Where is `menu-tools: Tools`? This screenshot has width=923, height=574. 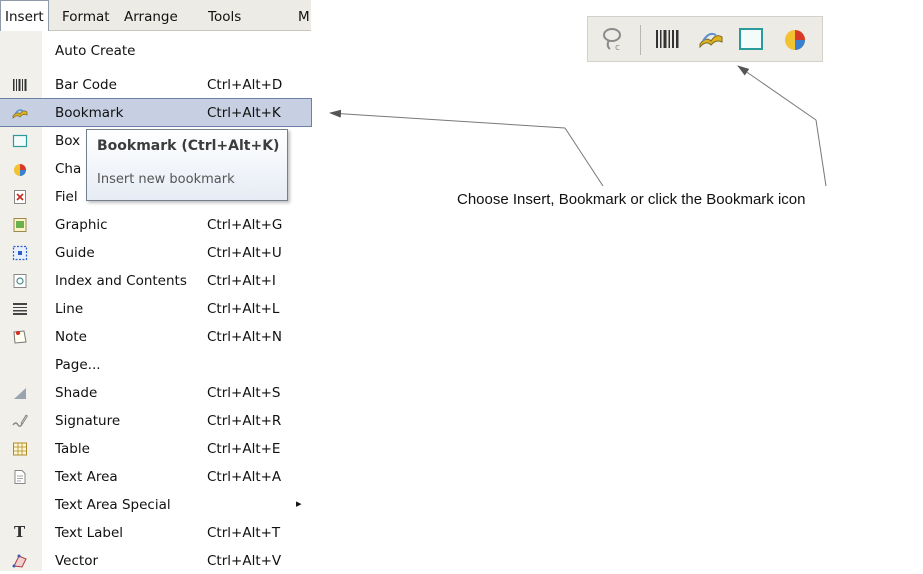
menu-tools: Tools is located at coordinates (224, 17).